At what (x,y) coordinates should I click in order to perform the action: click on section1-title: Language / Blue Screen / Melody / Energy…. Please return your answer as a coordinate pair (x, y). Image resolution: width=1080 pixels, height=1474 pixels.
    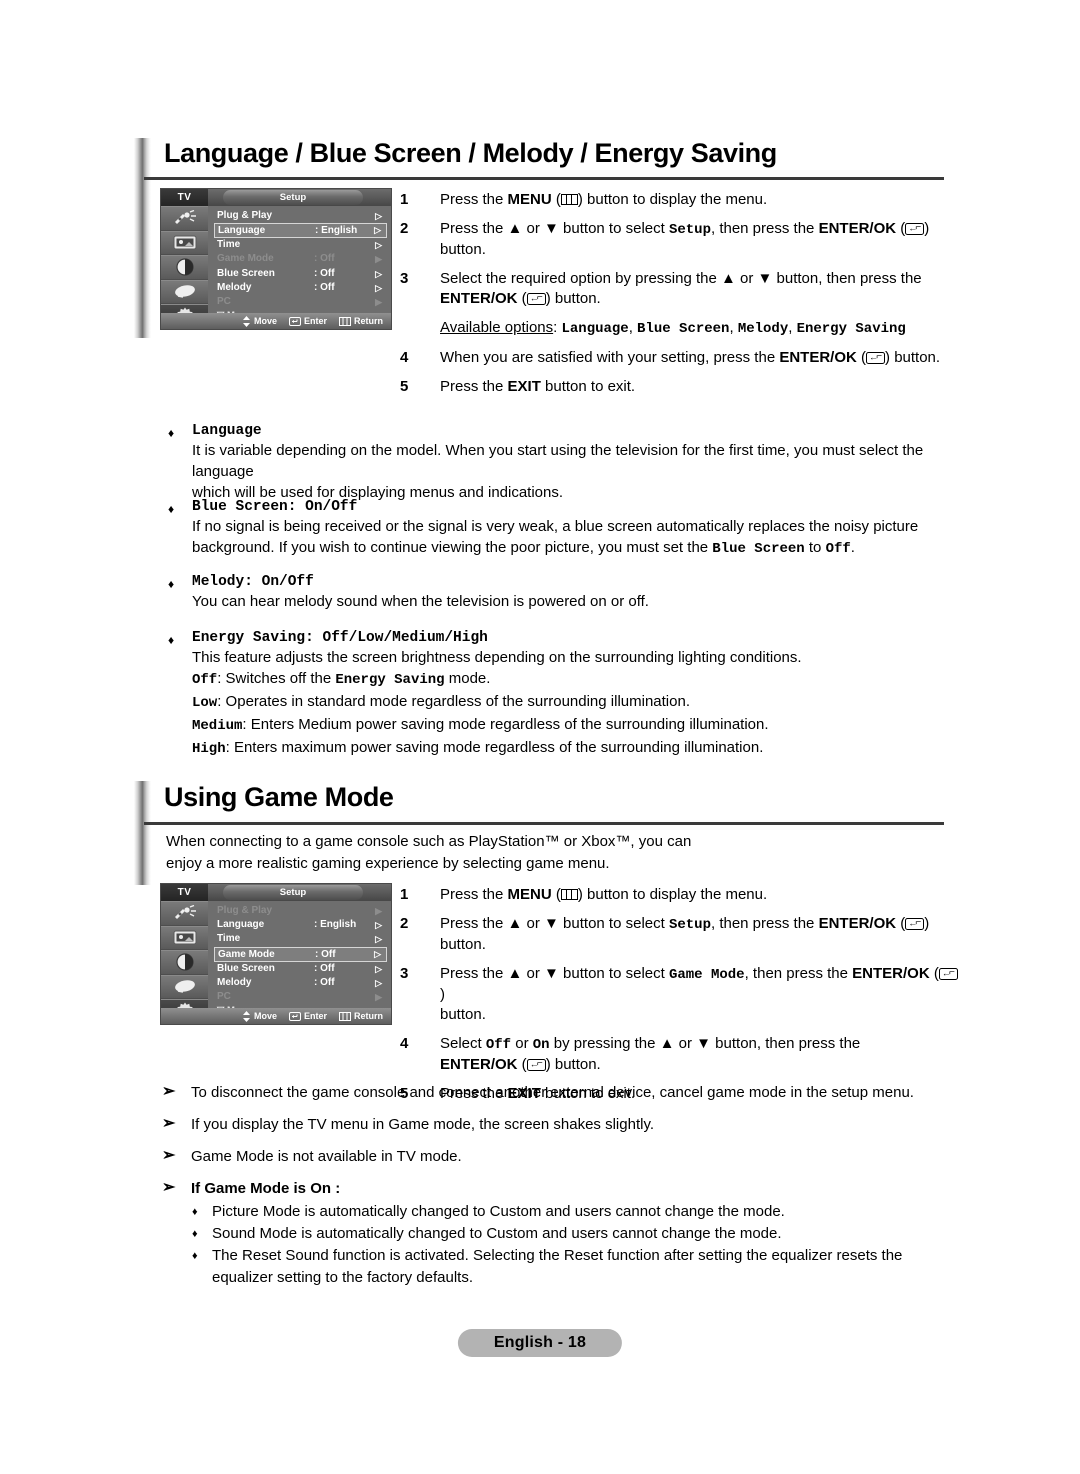
    Looking at the image, I should click on (470, 153).